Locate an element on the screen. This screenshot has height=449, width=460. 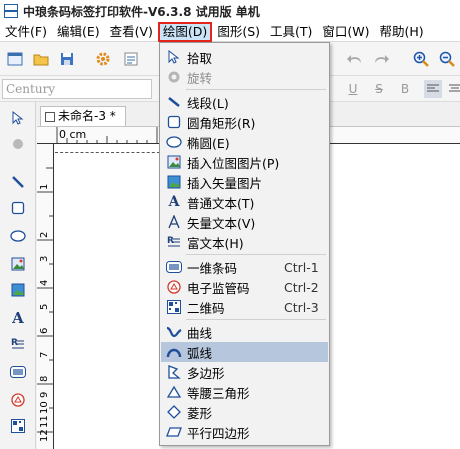
menu-edit: 编辑(E) is located at coordinates (78, 32).